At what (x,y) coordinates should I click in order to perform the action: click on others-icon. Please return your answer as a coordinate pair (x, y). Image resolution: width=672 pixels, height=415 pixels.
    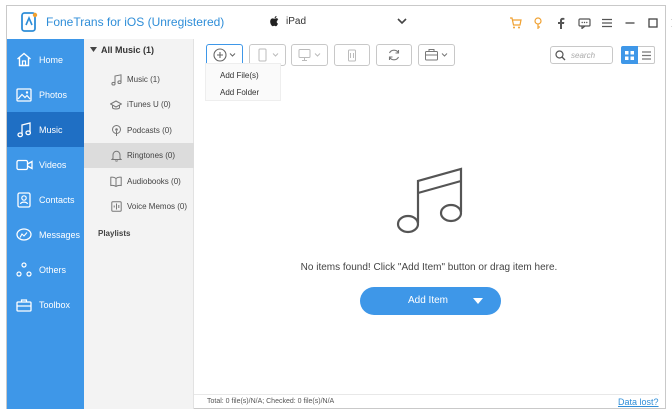
    Looking at the image, I should click on (24, 270).